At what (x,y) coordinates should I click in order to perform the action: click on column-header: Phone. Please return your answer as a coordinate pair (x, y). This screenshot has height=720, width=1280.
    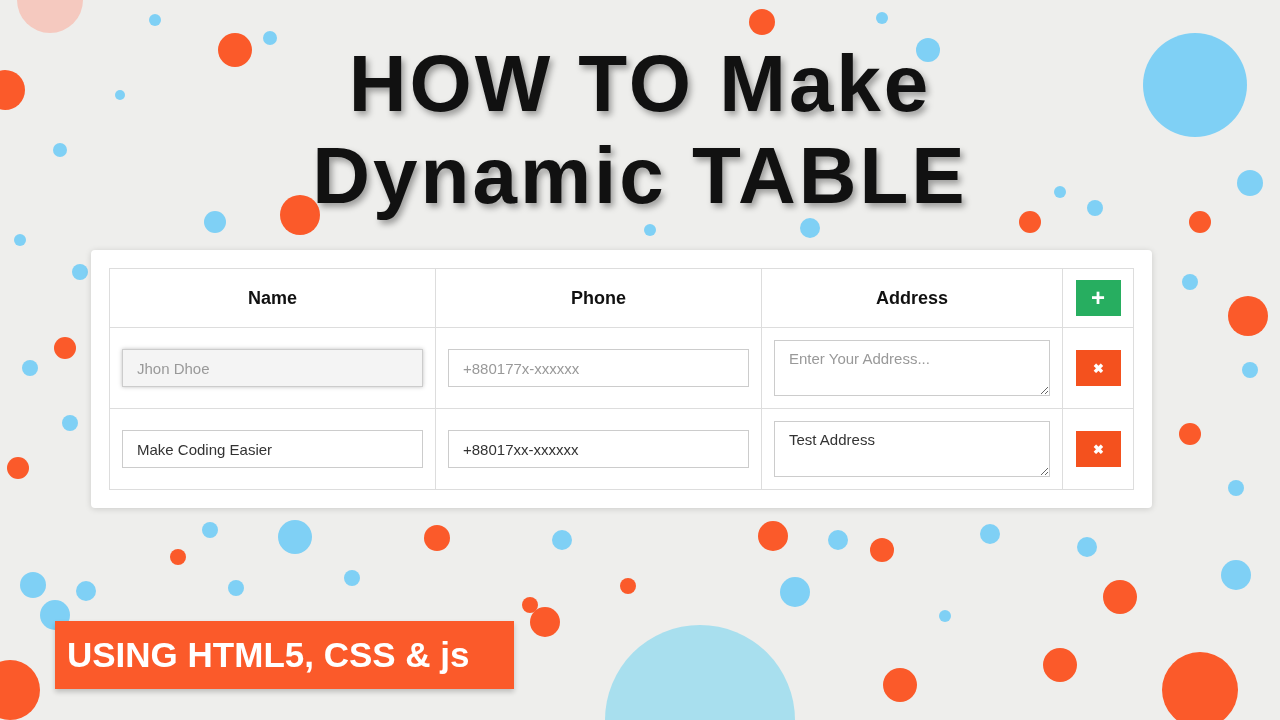
    Looking at the image, I should click on (598, 298).